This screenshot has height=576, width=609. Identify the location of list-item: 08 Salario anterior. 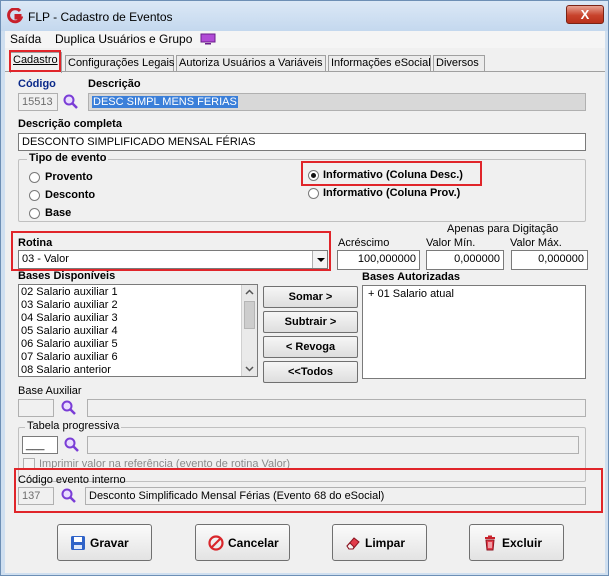
(66, 370).